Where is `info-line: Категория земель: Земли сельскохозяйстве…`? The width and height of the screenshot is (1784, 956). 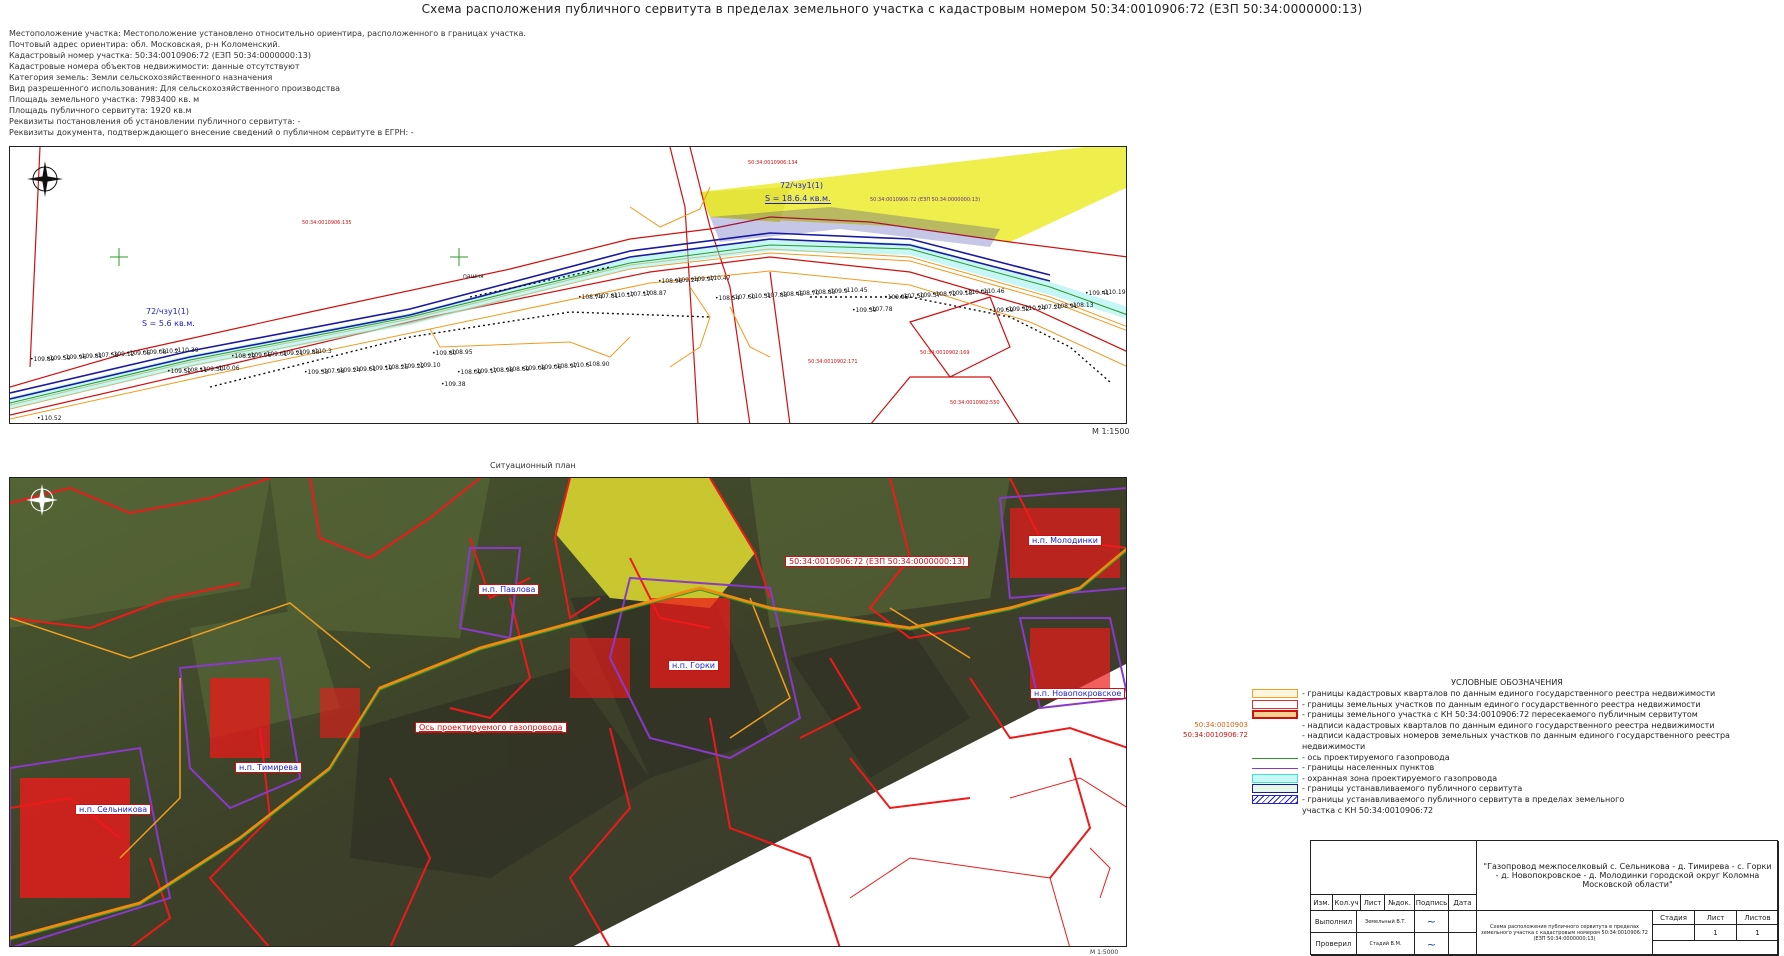 info-line: Категория земель: Земли сельскохозяйстве… is located at coordinates (141, 77).